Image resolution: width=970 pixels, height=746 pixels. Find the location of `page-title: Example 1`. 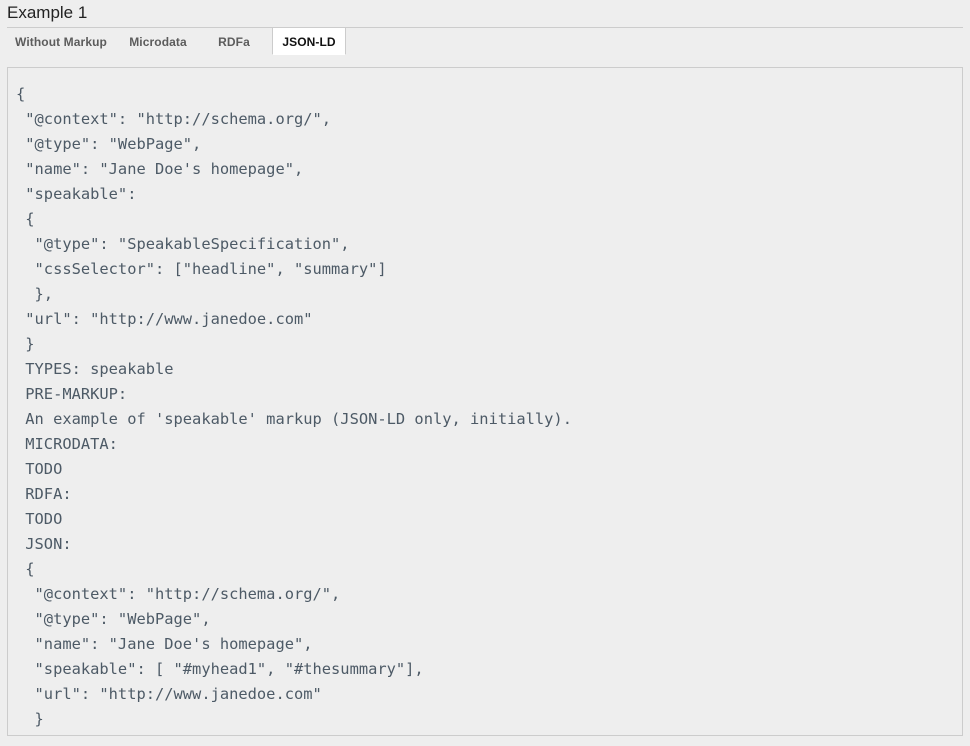

page-title: Example 1 is located at coordinates (47, 12).